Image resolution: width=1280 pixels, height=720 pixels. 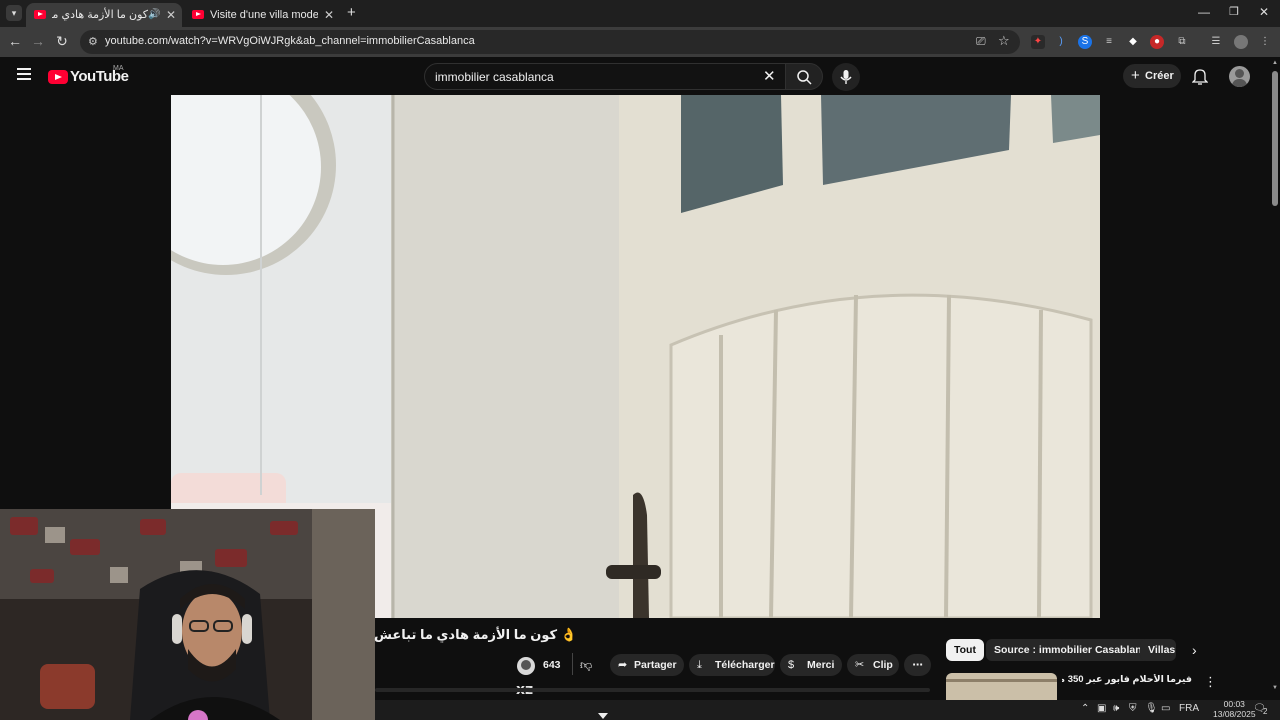 What do you see at coordinates (154, 15) in the screenshot?
I see `speaker-icon: 🔊` at bounding box center [154, 15].